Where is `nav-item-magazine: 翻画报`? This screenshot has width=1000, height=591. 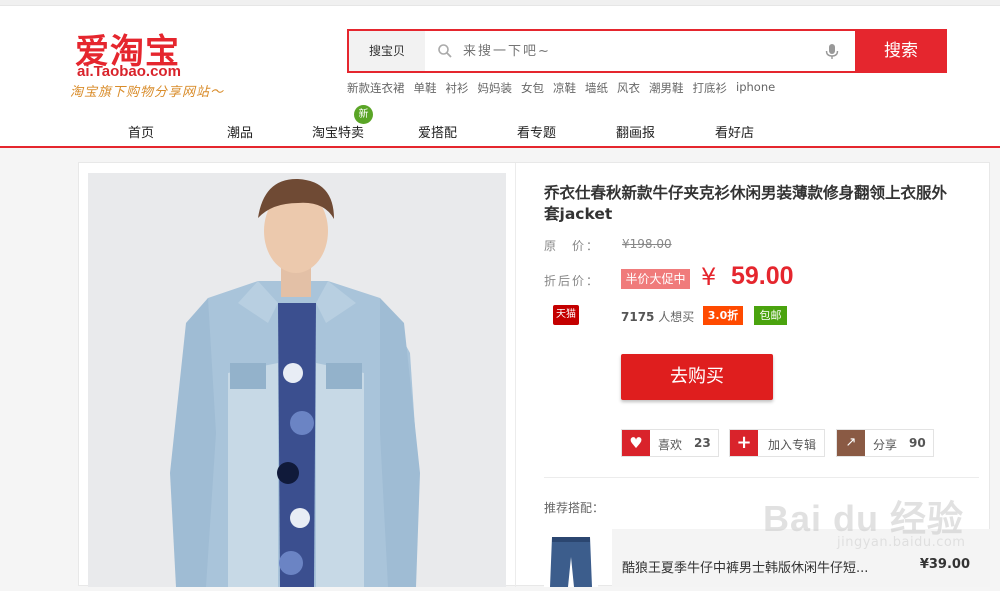 nav-item-magazine: 翻画报 is located at coordinates (635, 131).